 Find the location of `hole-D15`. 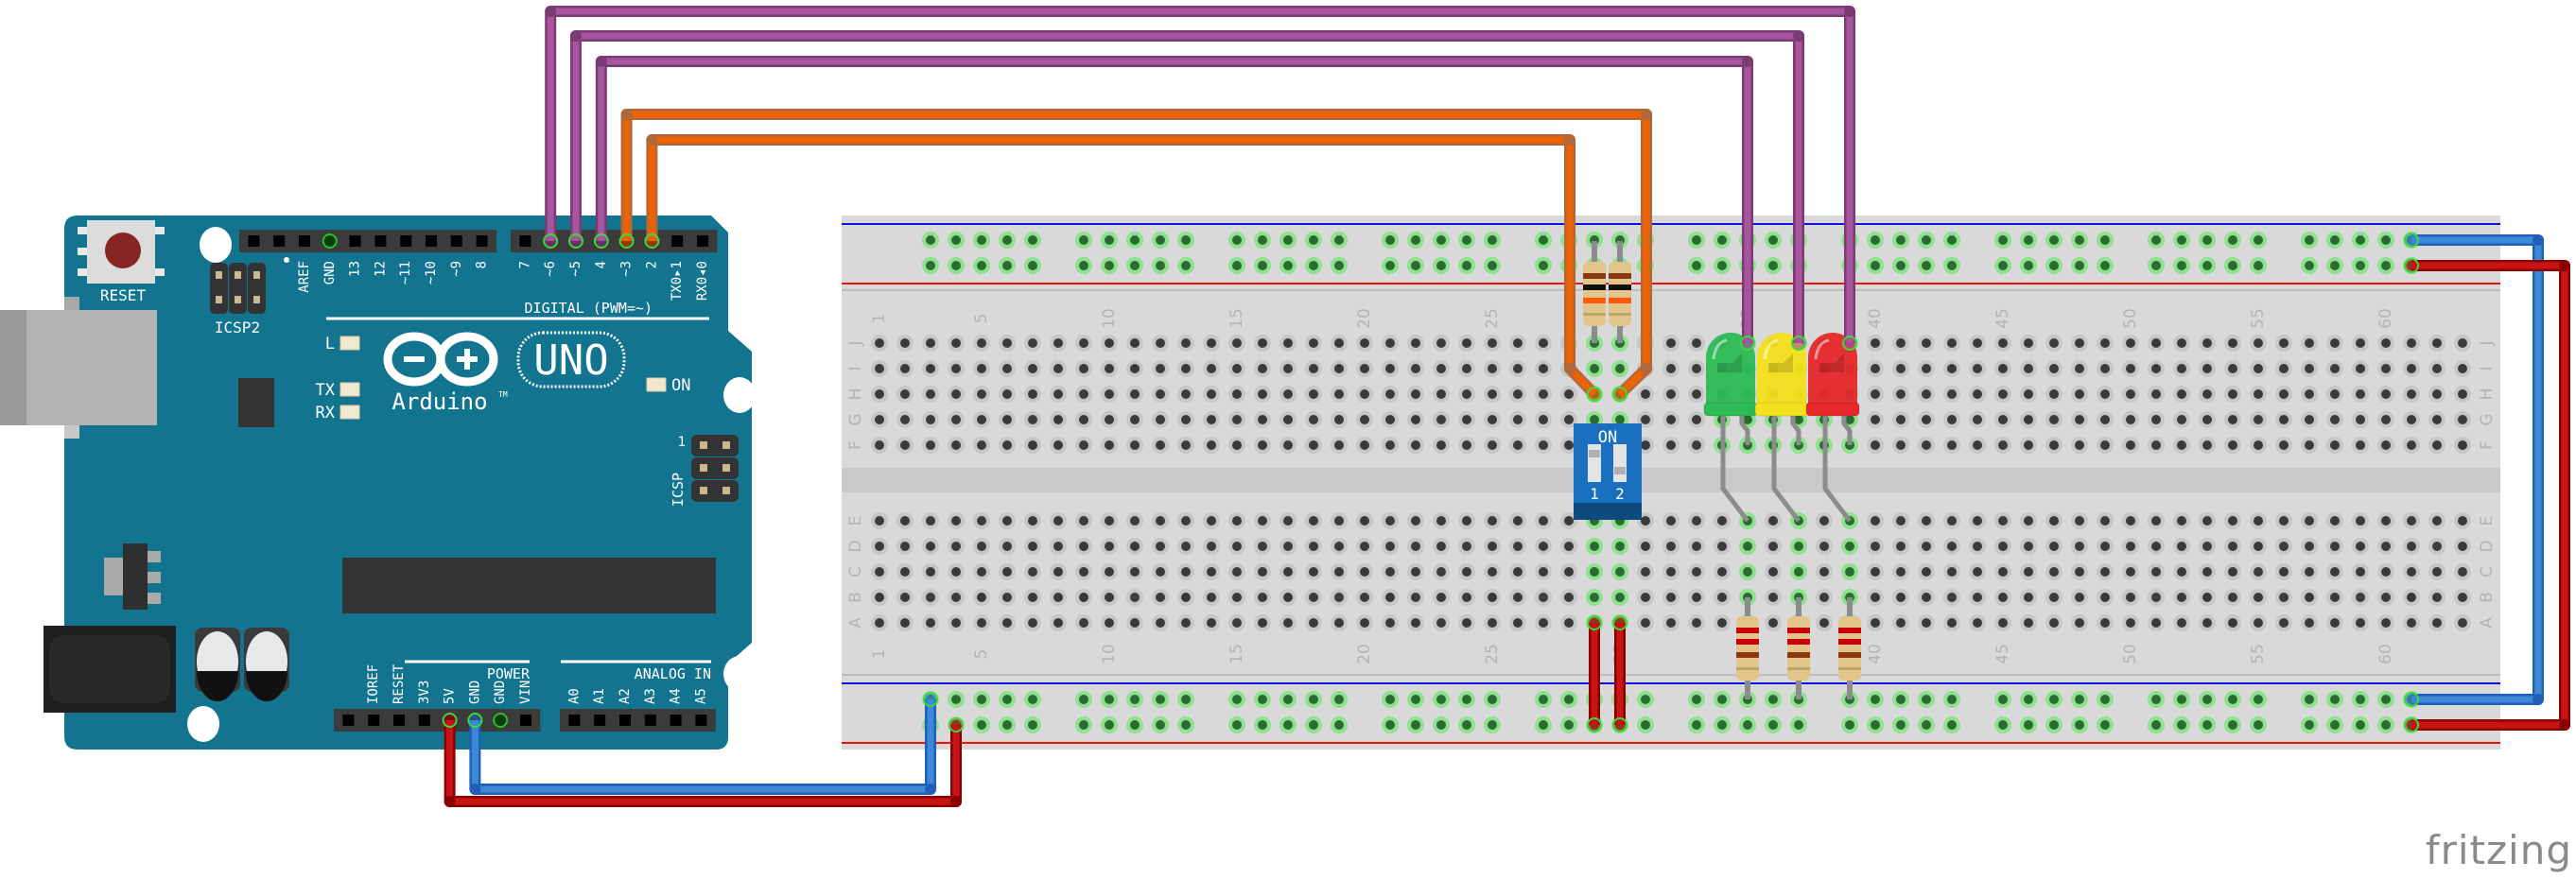

hole-D15 is located at coordinates (1237, 546).